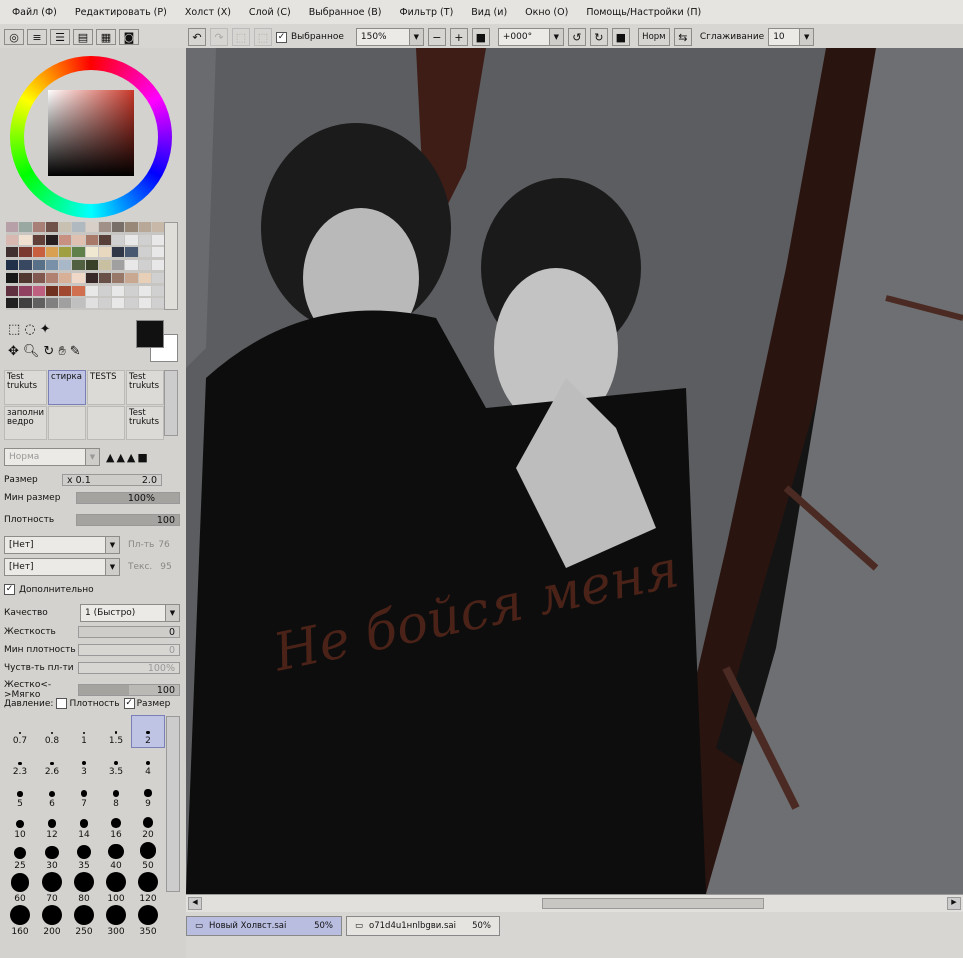 This screenshot has height=958, width=963. I want to click on brush-size-cell: 1.5, so click(116, 731).